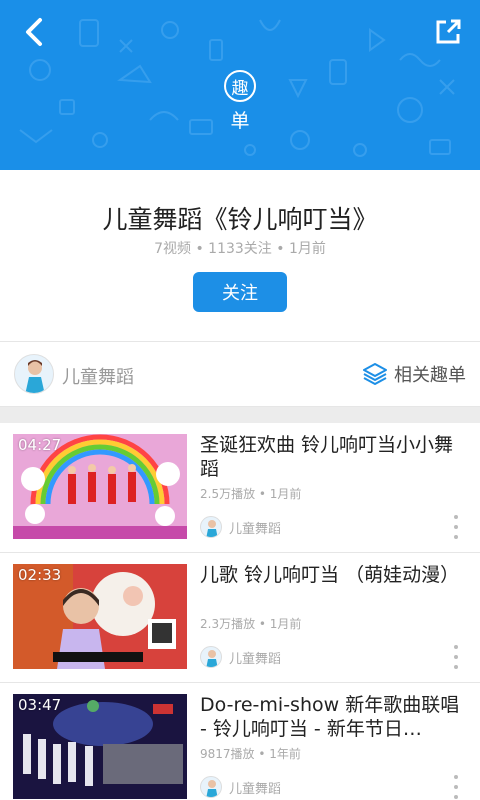 The image size is (480, 800). What do you see at coordinates (100, 486) in the screenshot?
I see `video-thumbnail: 04:27` at bounding box center [100, 486].